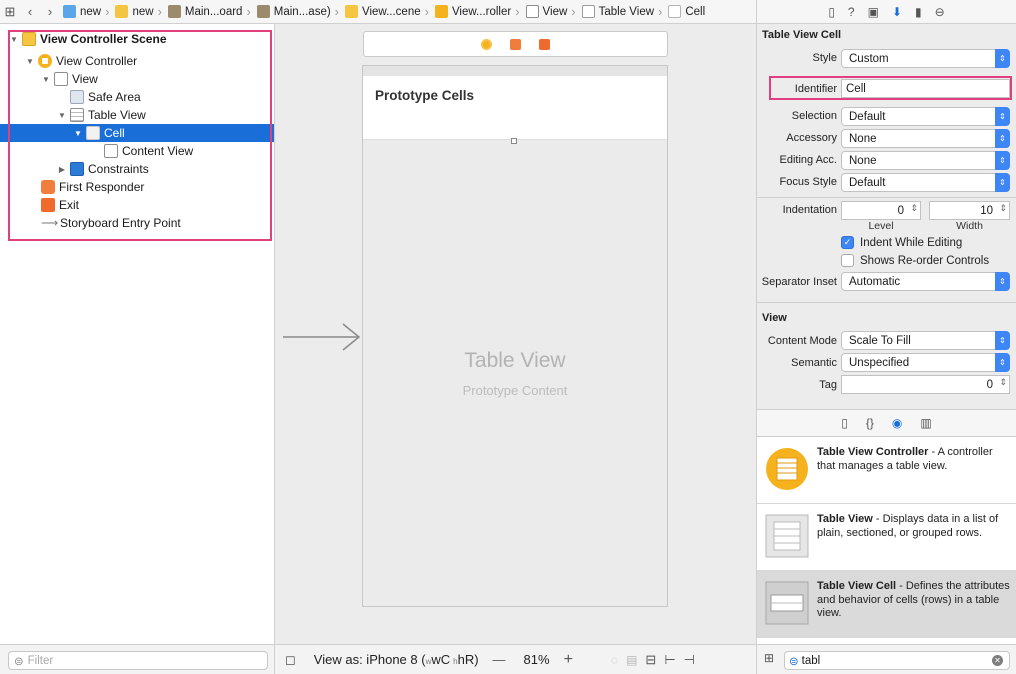 The height and width of the screenshot is (674, 1016). Describe the element at coordinates (30, 11) in the screenshot. I see `back-arrow-icon: ‹` at that location.